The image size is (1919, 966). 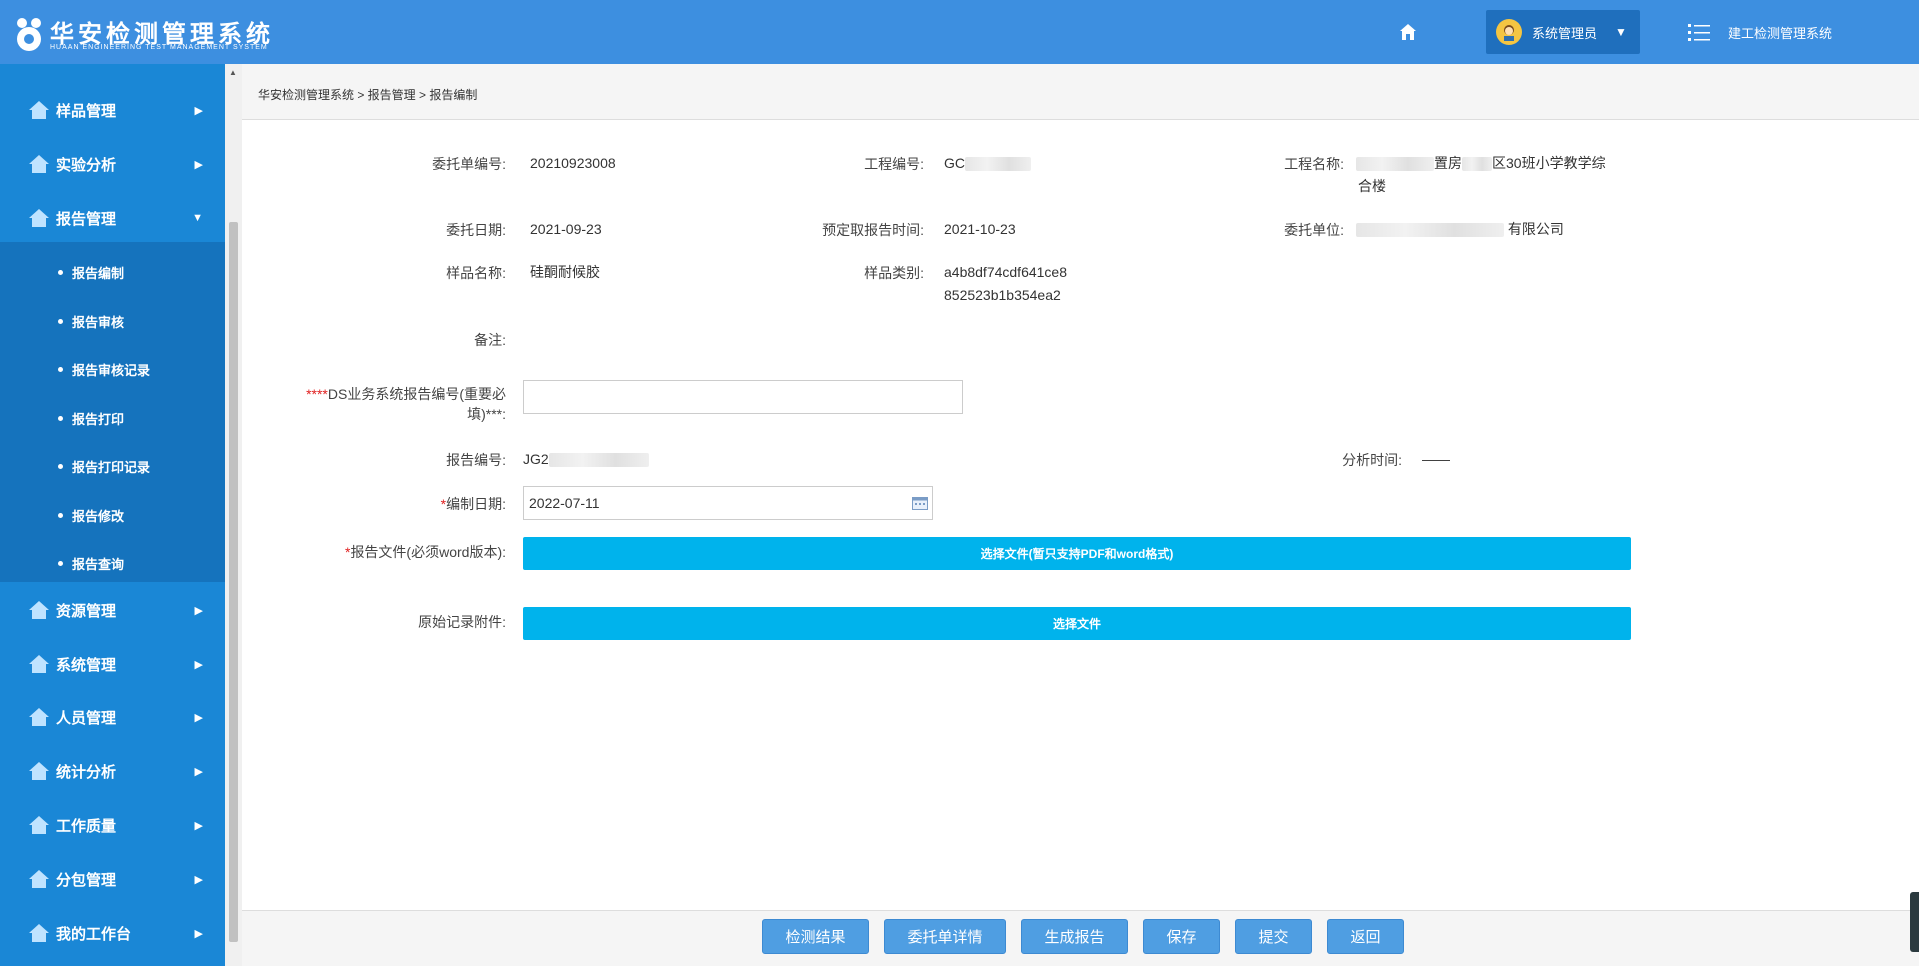 What do you see at coordinates (428, 552) in the screenshot?
I see `report-file-label-text: 报告文件(必须word版本):` at bounding box center [428, 552].